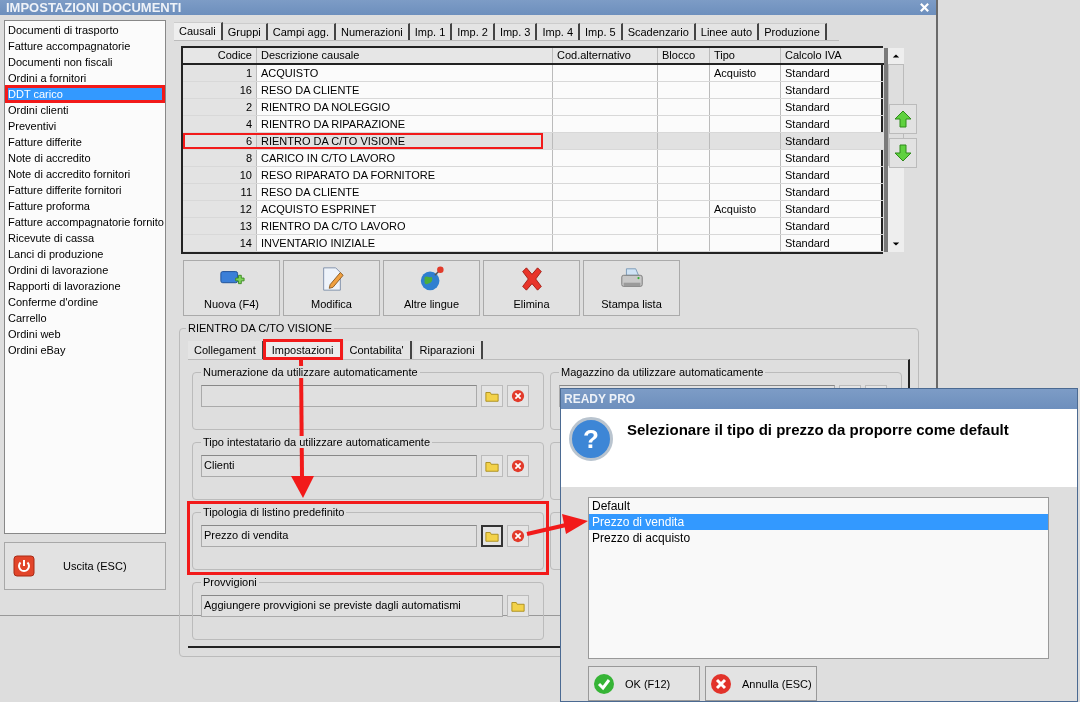 The width and height of the screenshot is (1080, 702). What do you see at coordinates (85, 30) in the screenshot?
I see `document-type-item: Documenti di trasporto` at bounding box center [85, 30].